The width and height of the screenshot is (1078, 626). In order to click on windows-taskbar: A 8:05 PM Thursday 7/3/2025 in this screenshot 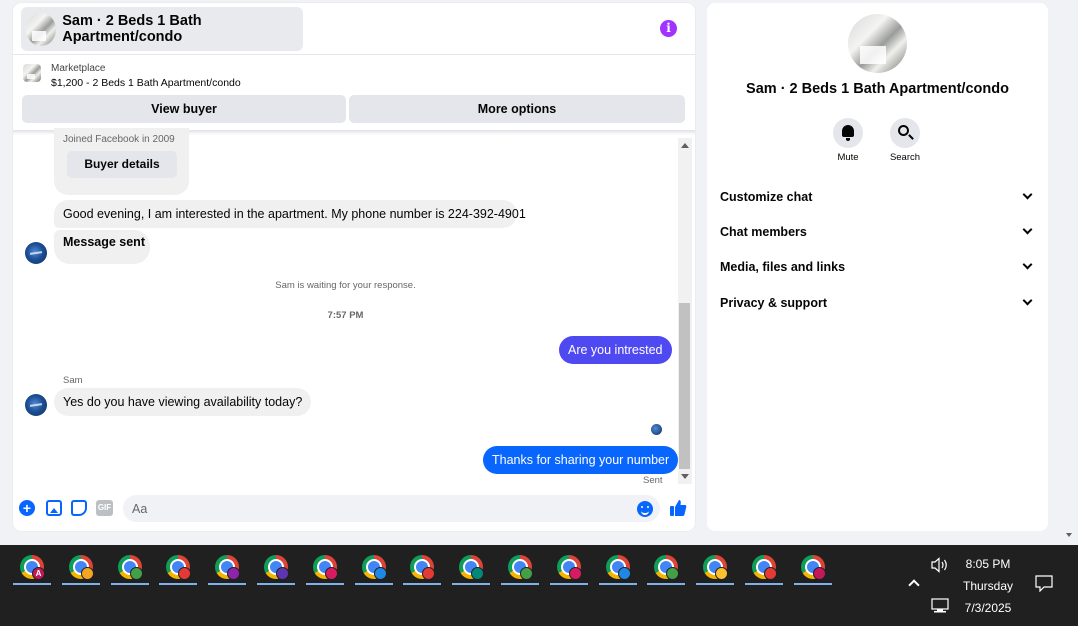, I will do `click(539, 585)`.